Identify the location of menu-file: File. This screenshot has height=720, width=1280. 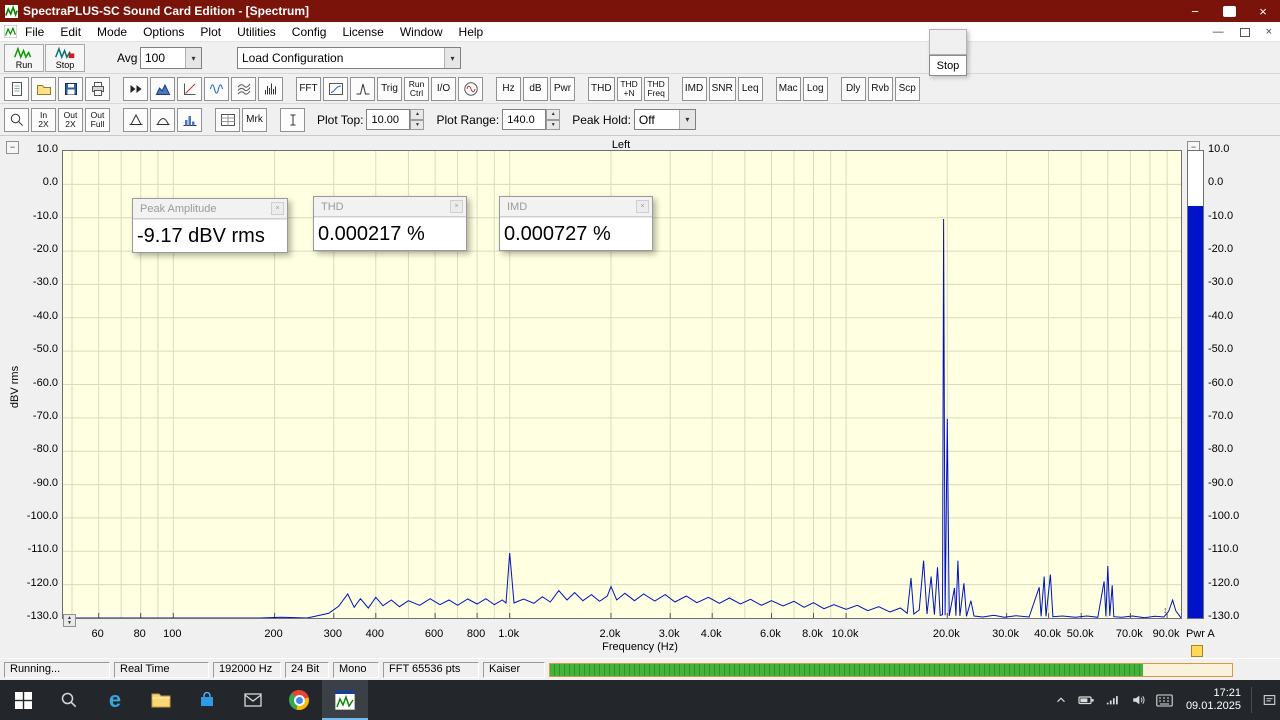
(34, 32).